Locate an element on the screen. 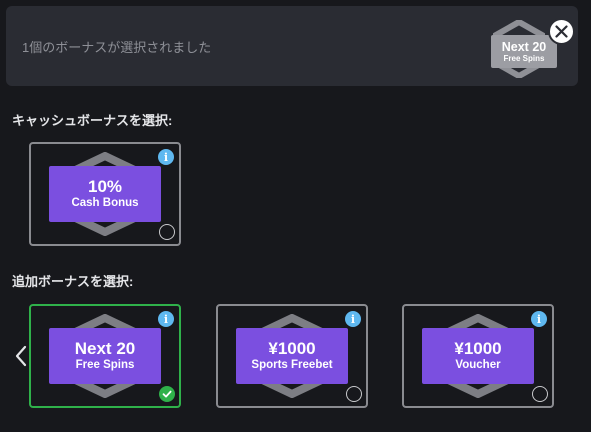 This screenshot has height=432, width=591. cash-bonus-section-title: キャッシュボーナスを選択: is located at coordinates (92, 120).